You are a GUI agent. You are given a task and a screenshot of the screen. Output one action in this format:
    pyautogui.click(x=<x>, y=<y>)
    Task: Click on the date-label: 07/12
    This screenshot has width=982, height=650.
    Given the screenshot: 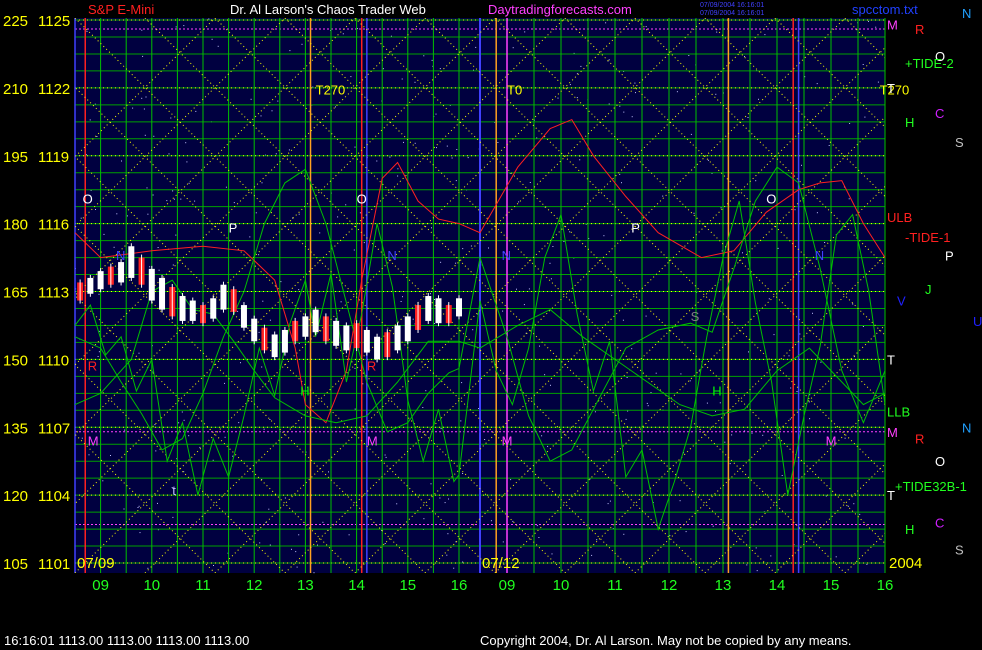 What is the action you would take?
    pyautogui.click(x=501, y=563)
    